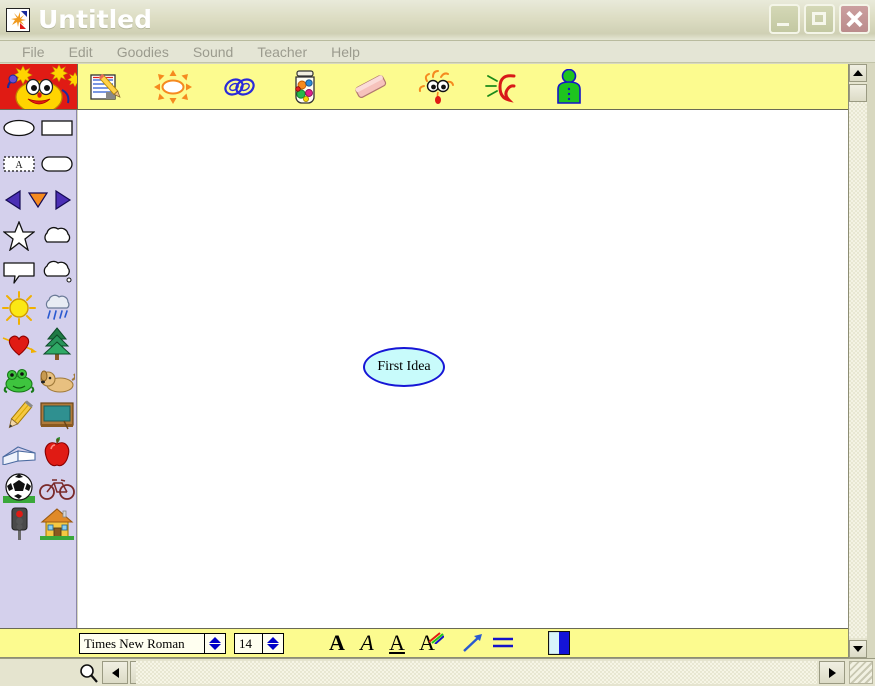  I want to click on svg-text: A, so click(19, 165).